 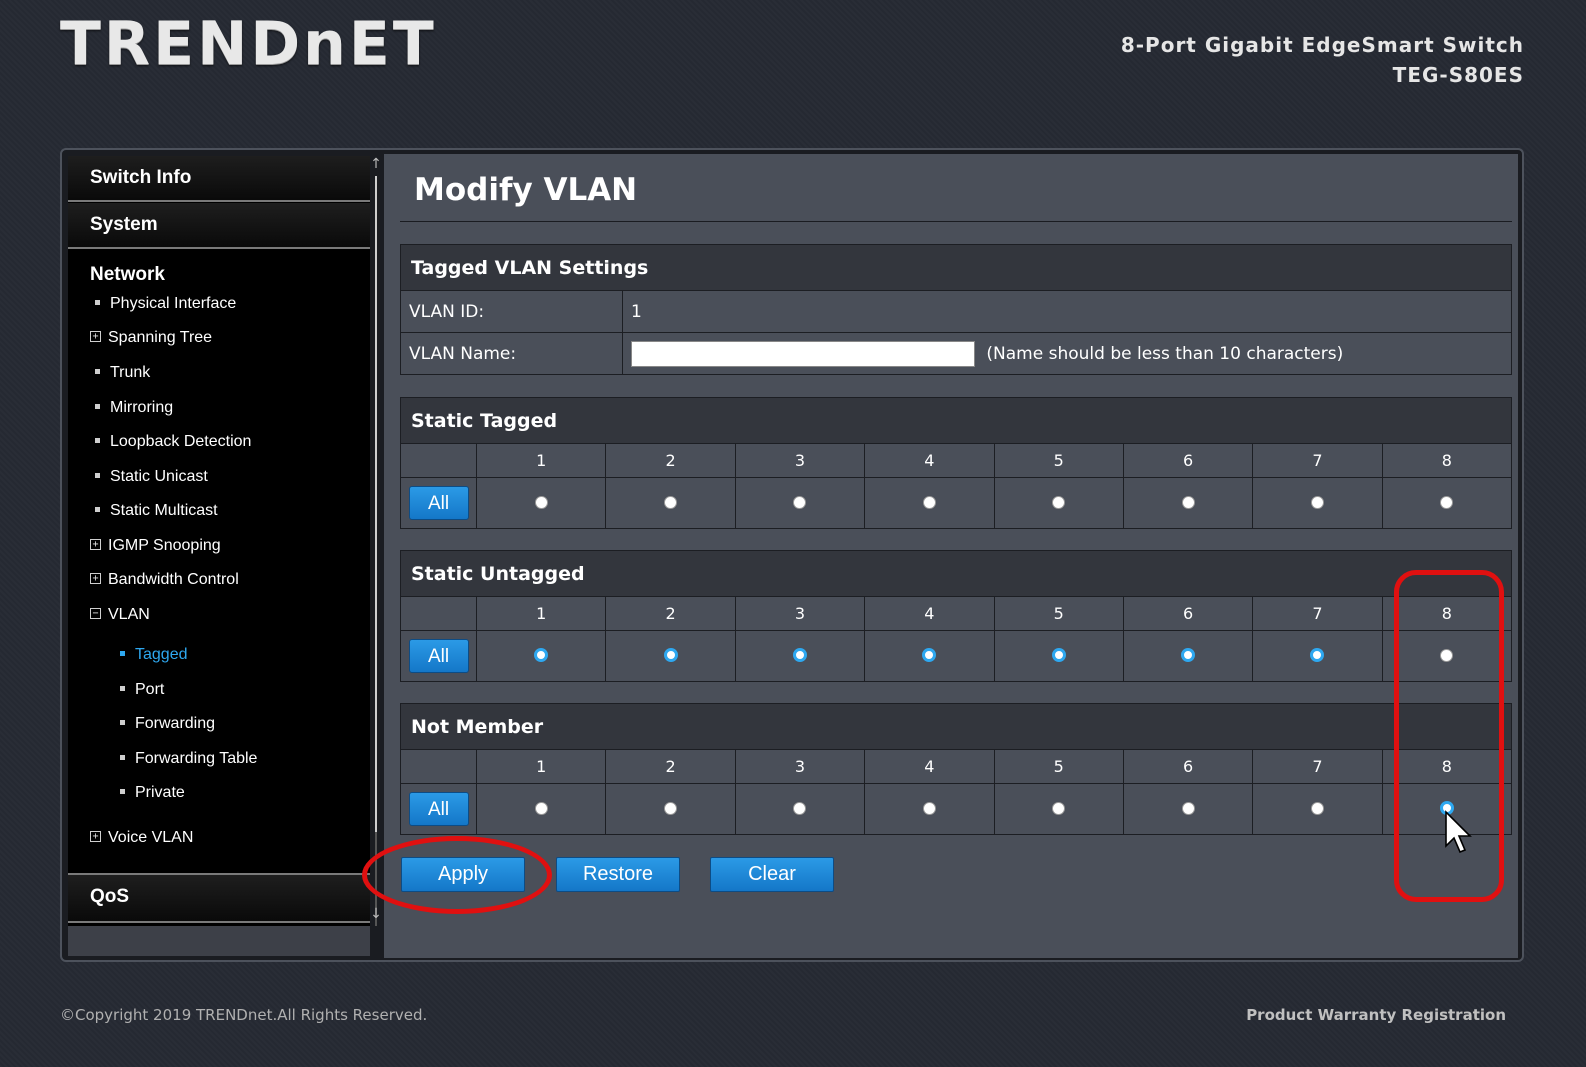 What do you see at coordinates (1188, 502) in the screenshot?
I see `static-tagged-port-6-radio` at bounding box center [1188, 502].